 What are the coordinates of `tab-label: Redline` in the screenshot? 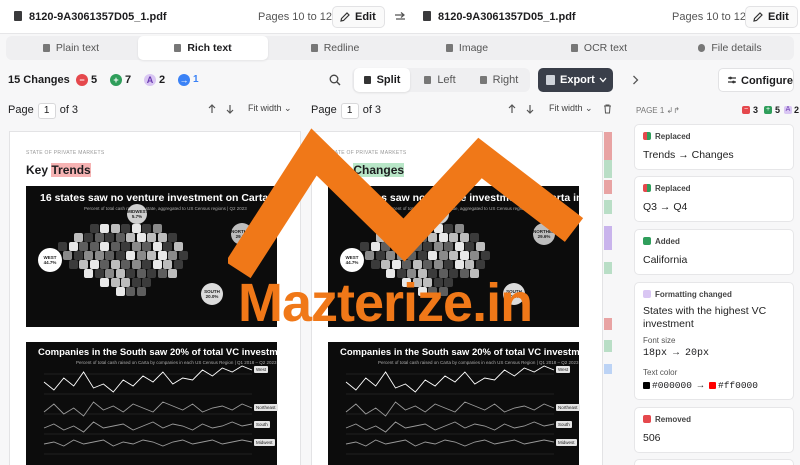 It's located at (341, 48).